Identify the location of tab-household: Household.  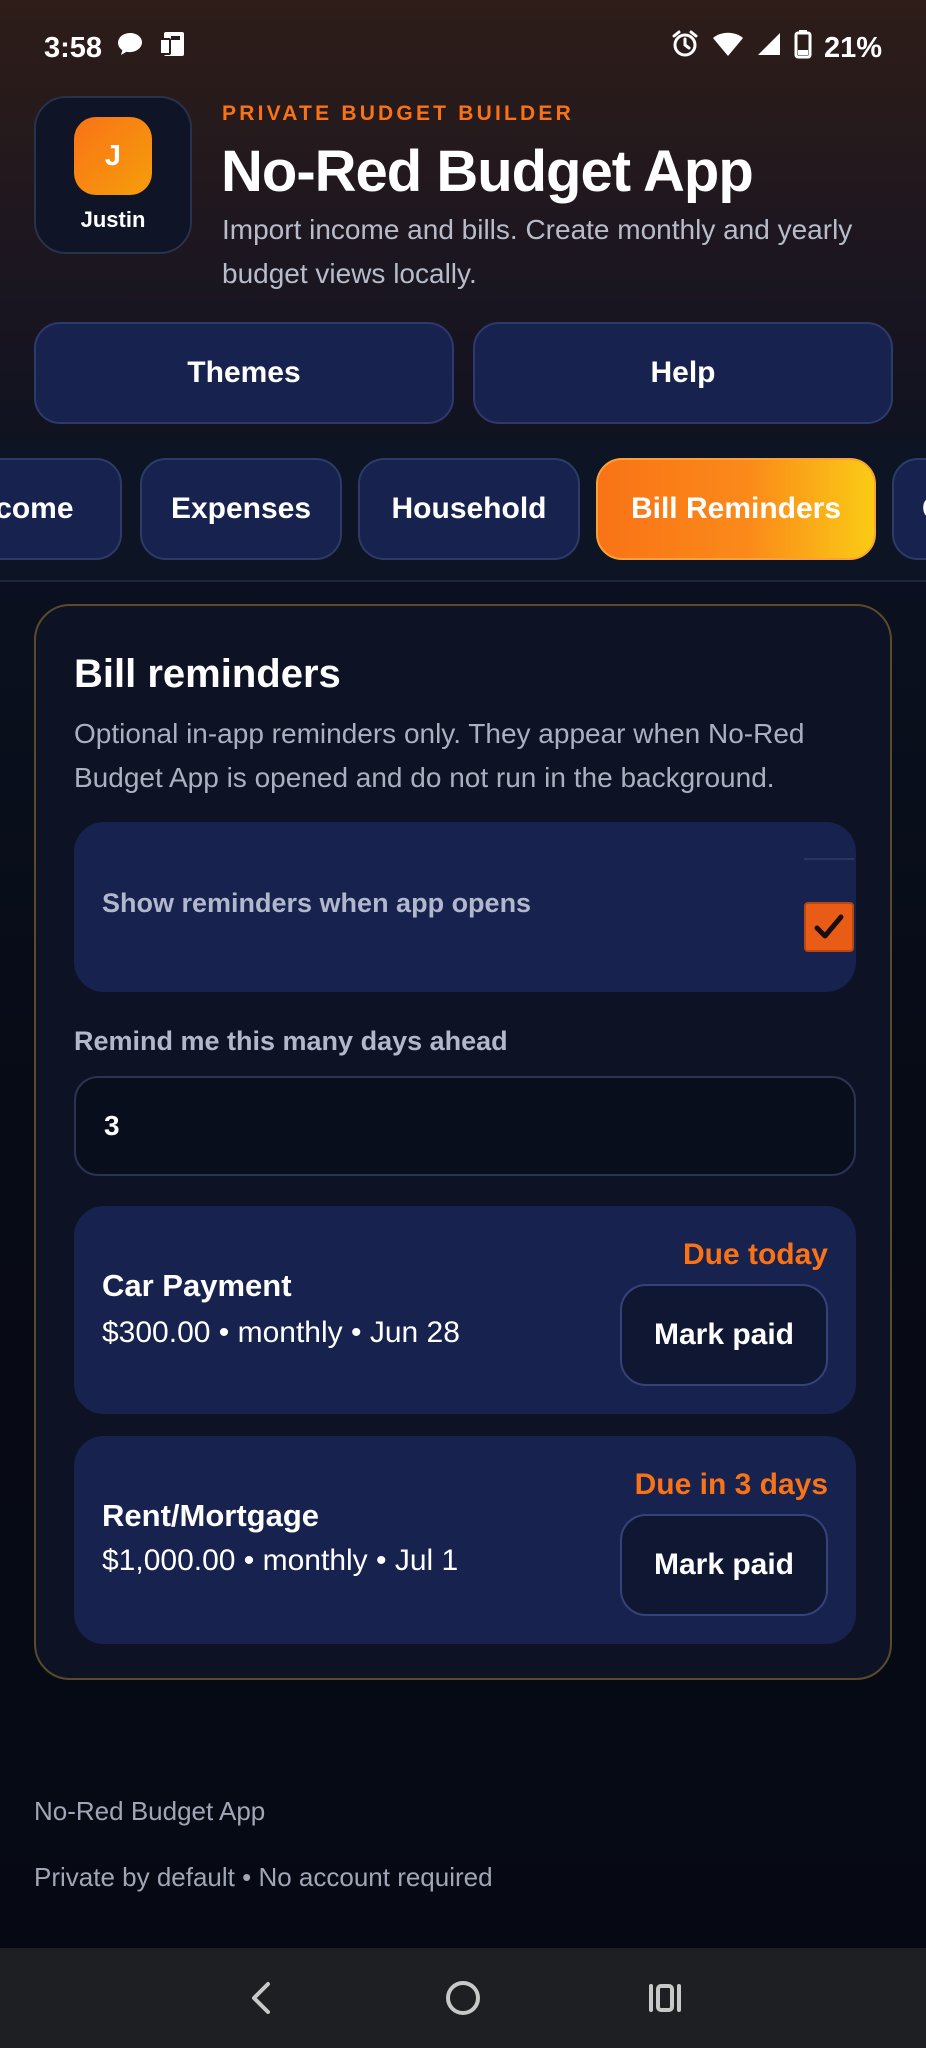
(469, 509).